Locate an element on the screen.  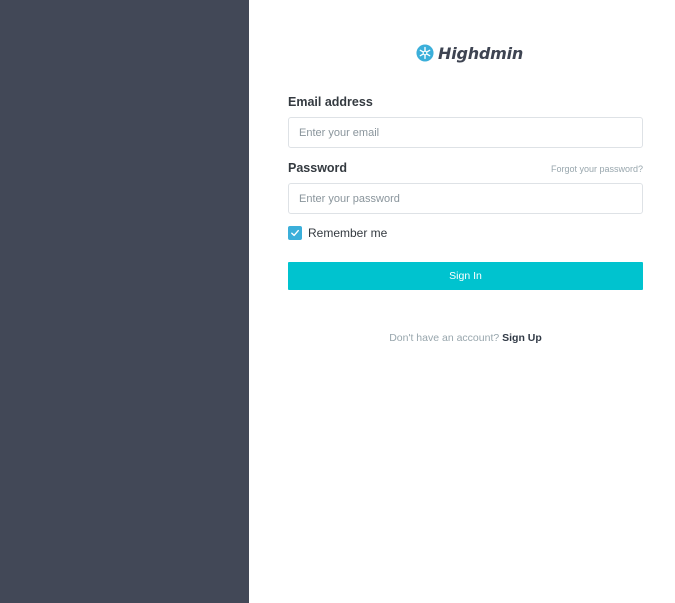
email-input is located at coordinates (465, 132).